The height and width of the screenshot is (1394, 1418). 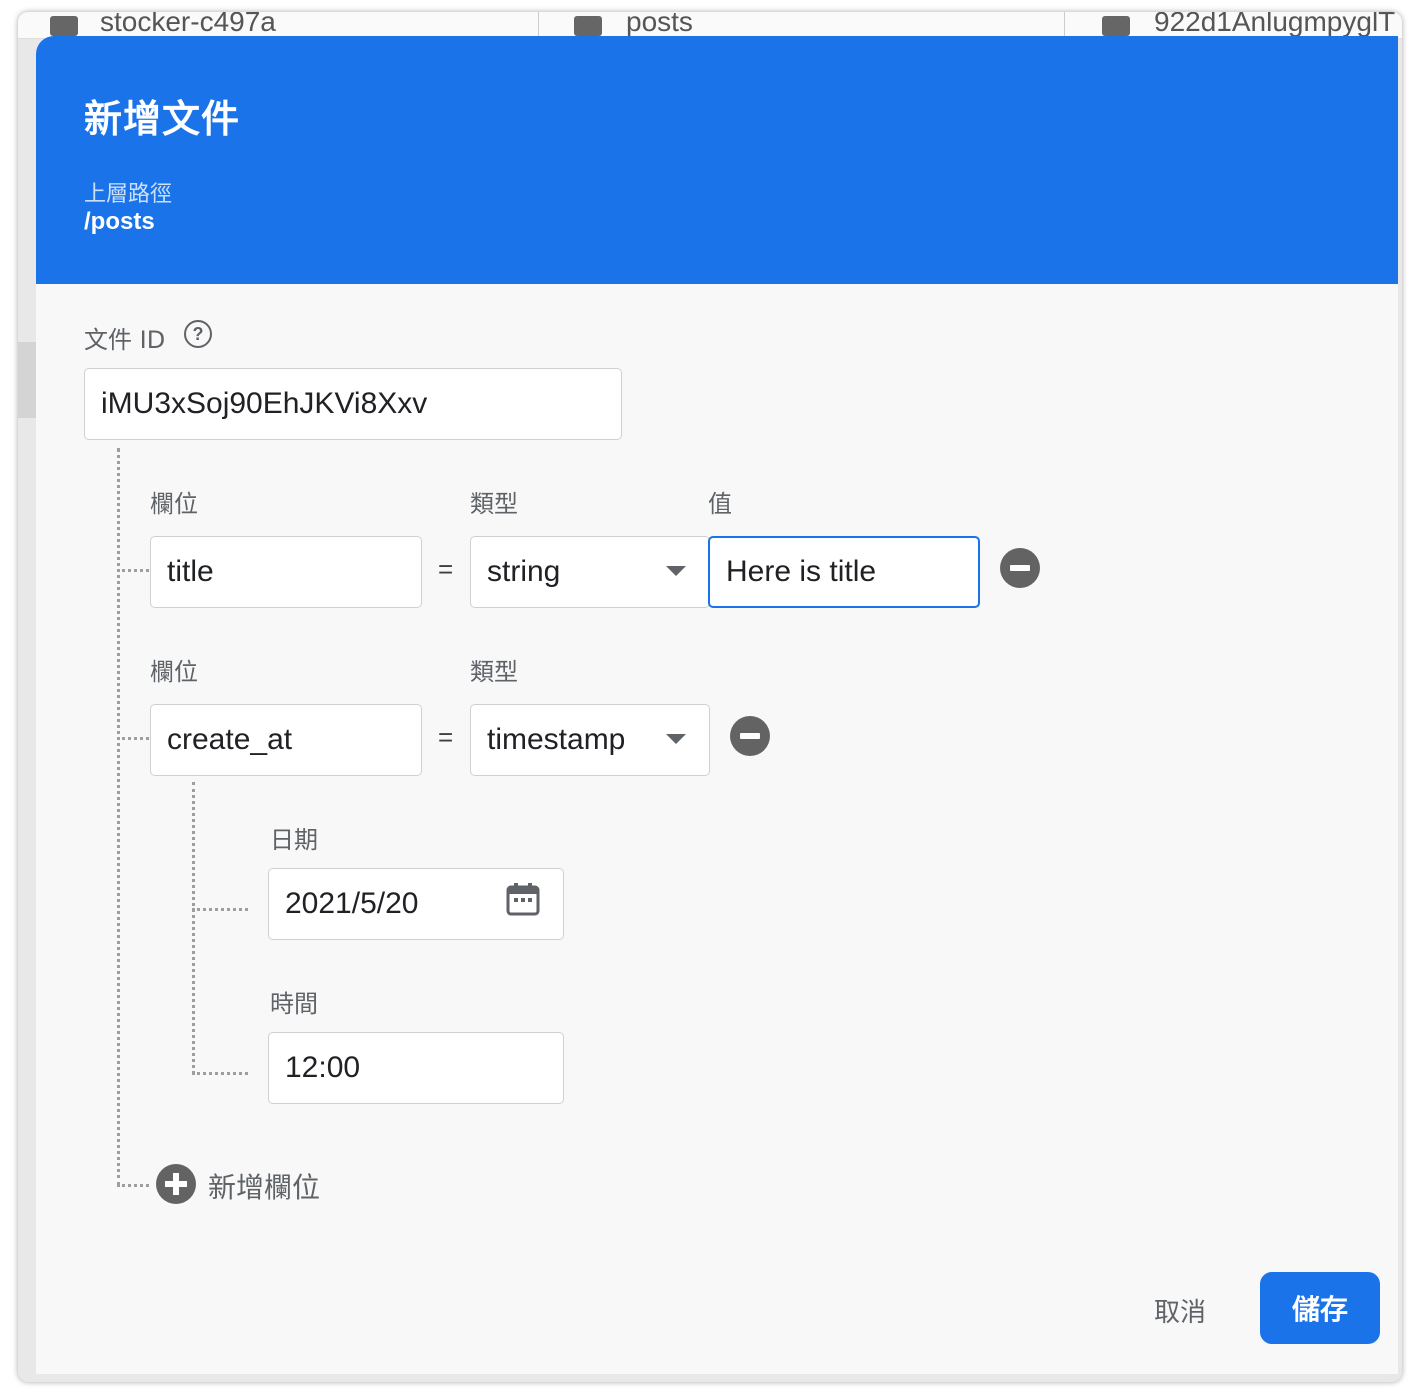 I want to click on field-type-value: string, so click(x=524, y=571).